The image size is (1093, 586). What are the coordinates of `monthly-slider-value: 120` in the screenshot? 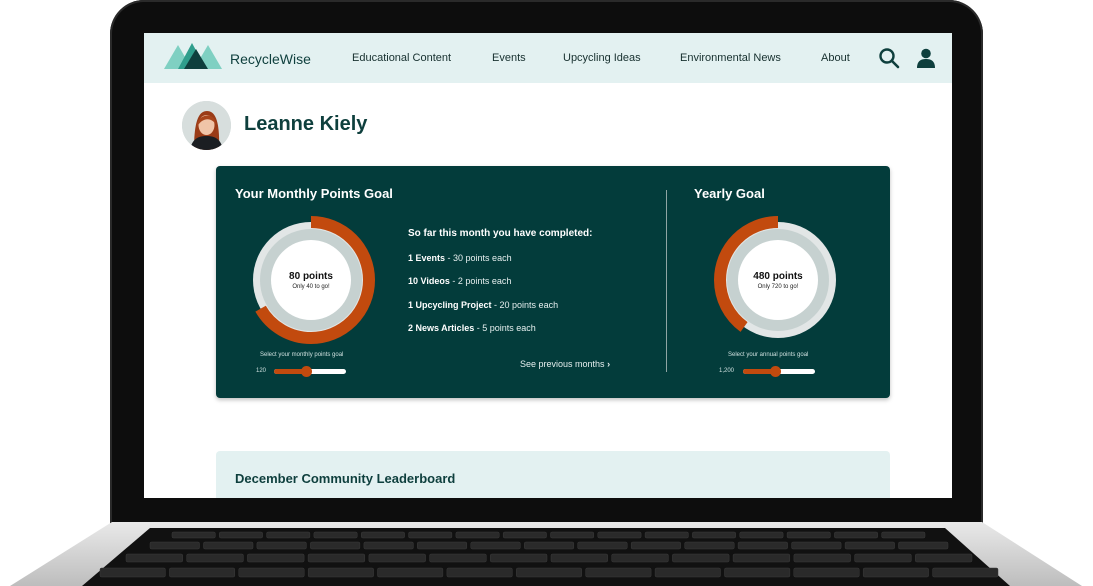 It's located at (261, 371).